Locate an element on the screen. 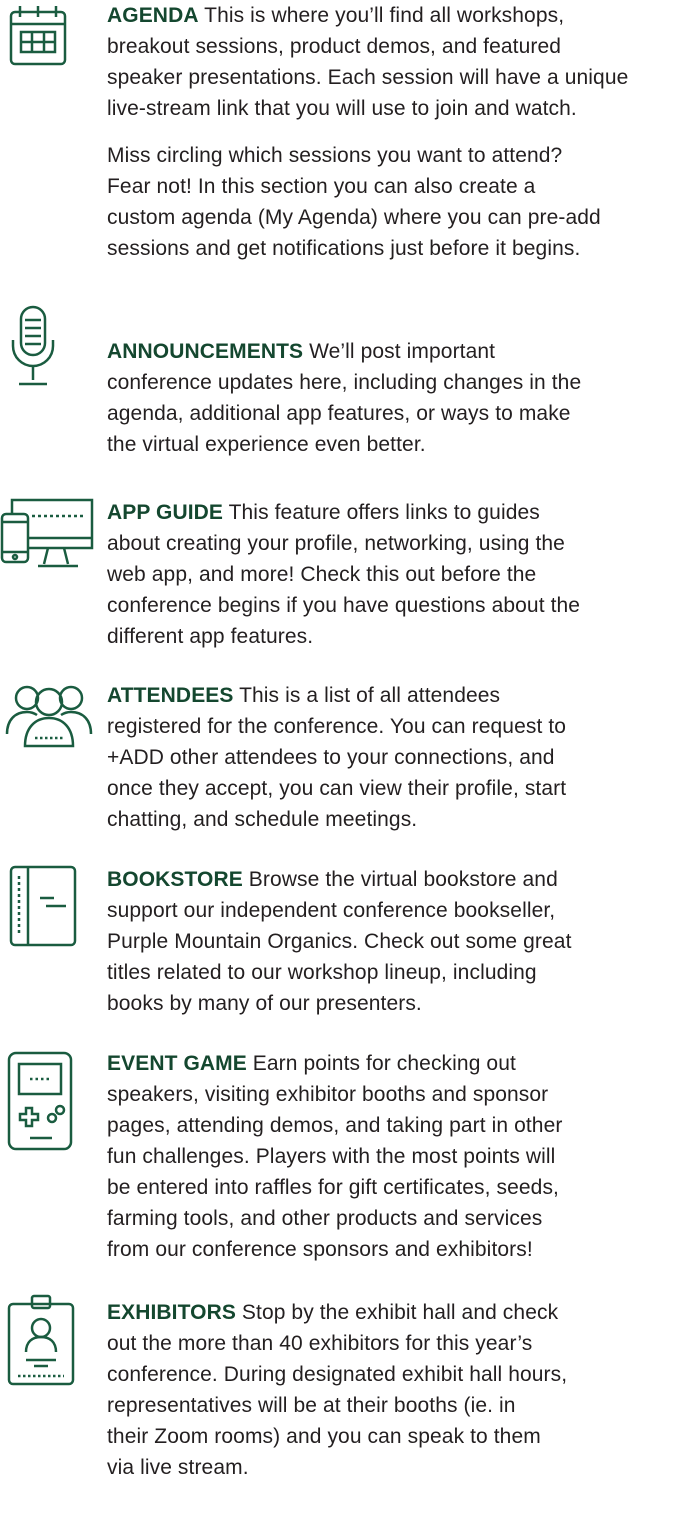  badge-icon is located at coordinates (41, 1341).